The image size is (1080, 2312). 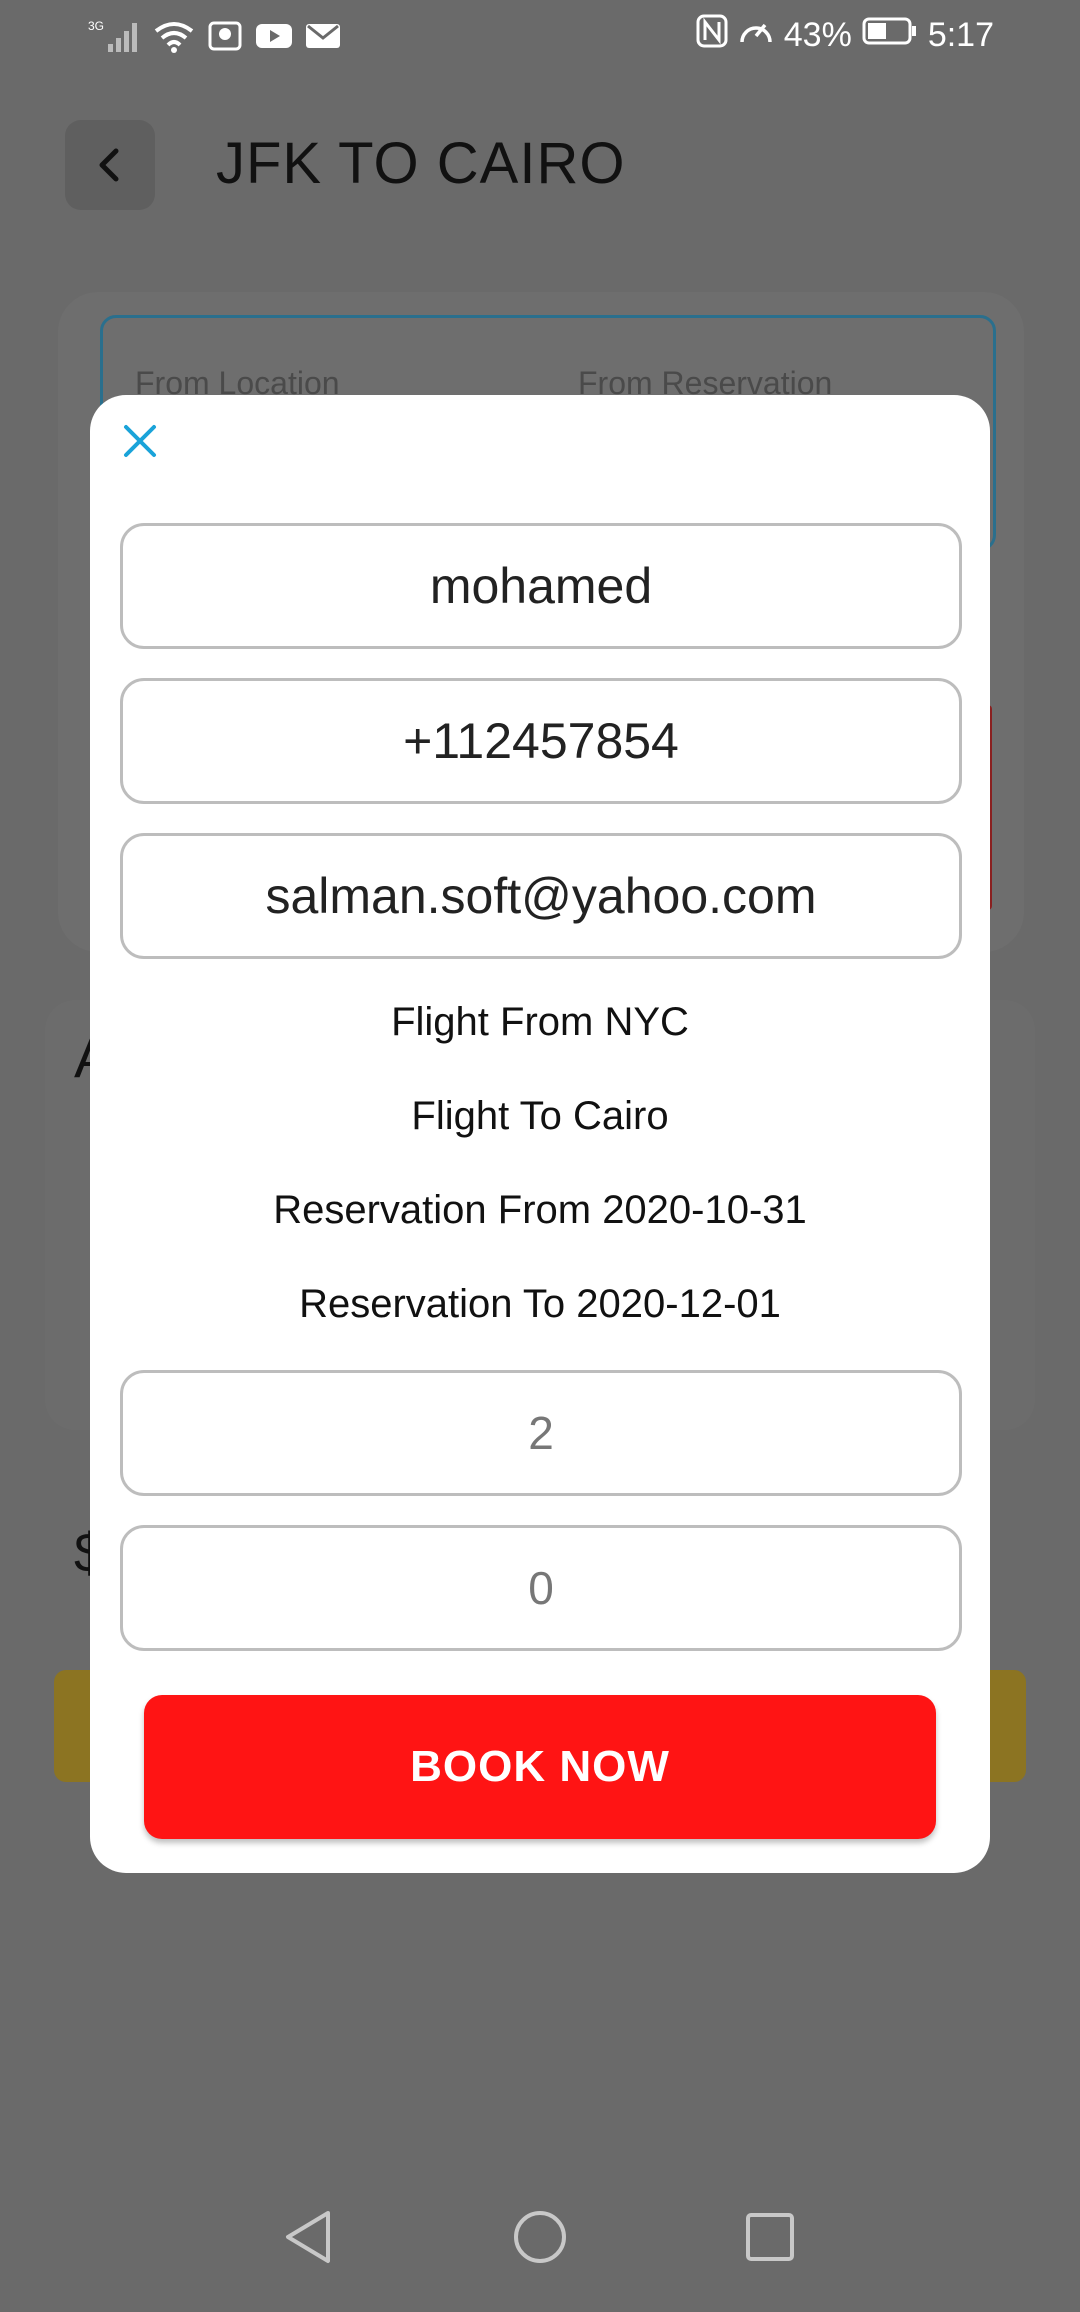 I want to click on nav-recents-button, so click(x=770, y=2237).